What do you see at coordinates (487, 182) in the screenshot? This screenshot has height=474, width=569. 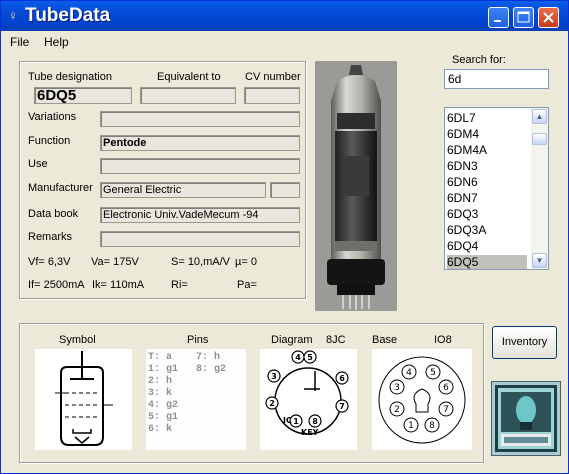 I see `result-item: 6DN6` at bounding box center [487, 182].